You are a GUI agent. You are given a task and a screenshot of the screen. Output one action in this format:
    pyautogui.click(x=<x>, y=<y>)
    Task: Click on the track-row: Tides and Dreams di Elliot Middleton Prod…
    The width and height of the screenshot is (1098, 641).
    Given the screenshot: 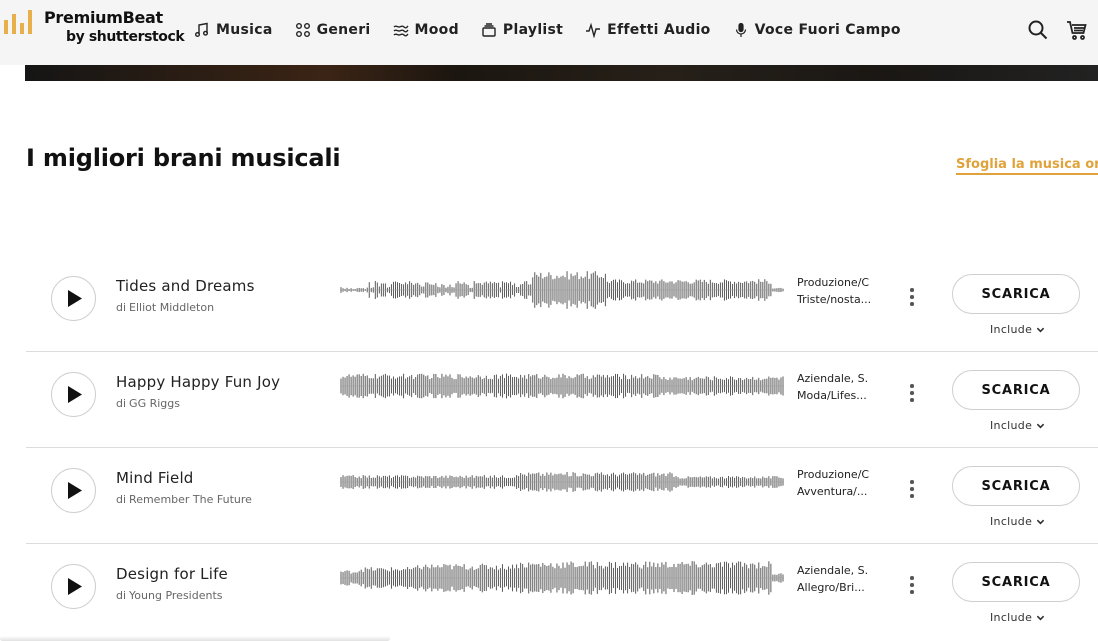 What is the action you would take?
    pyautogui.click(x=562, y=304)
    